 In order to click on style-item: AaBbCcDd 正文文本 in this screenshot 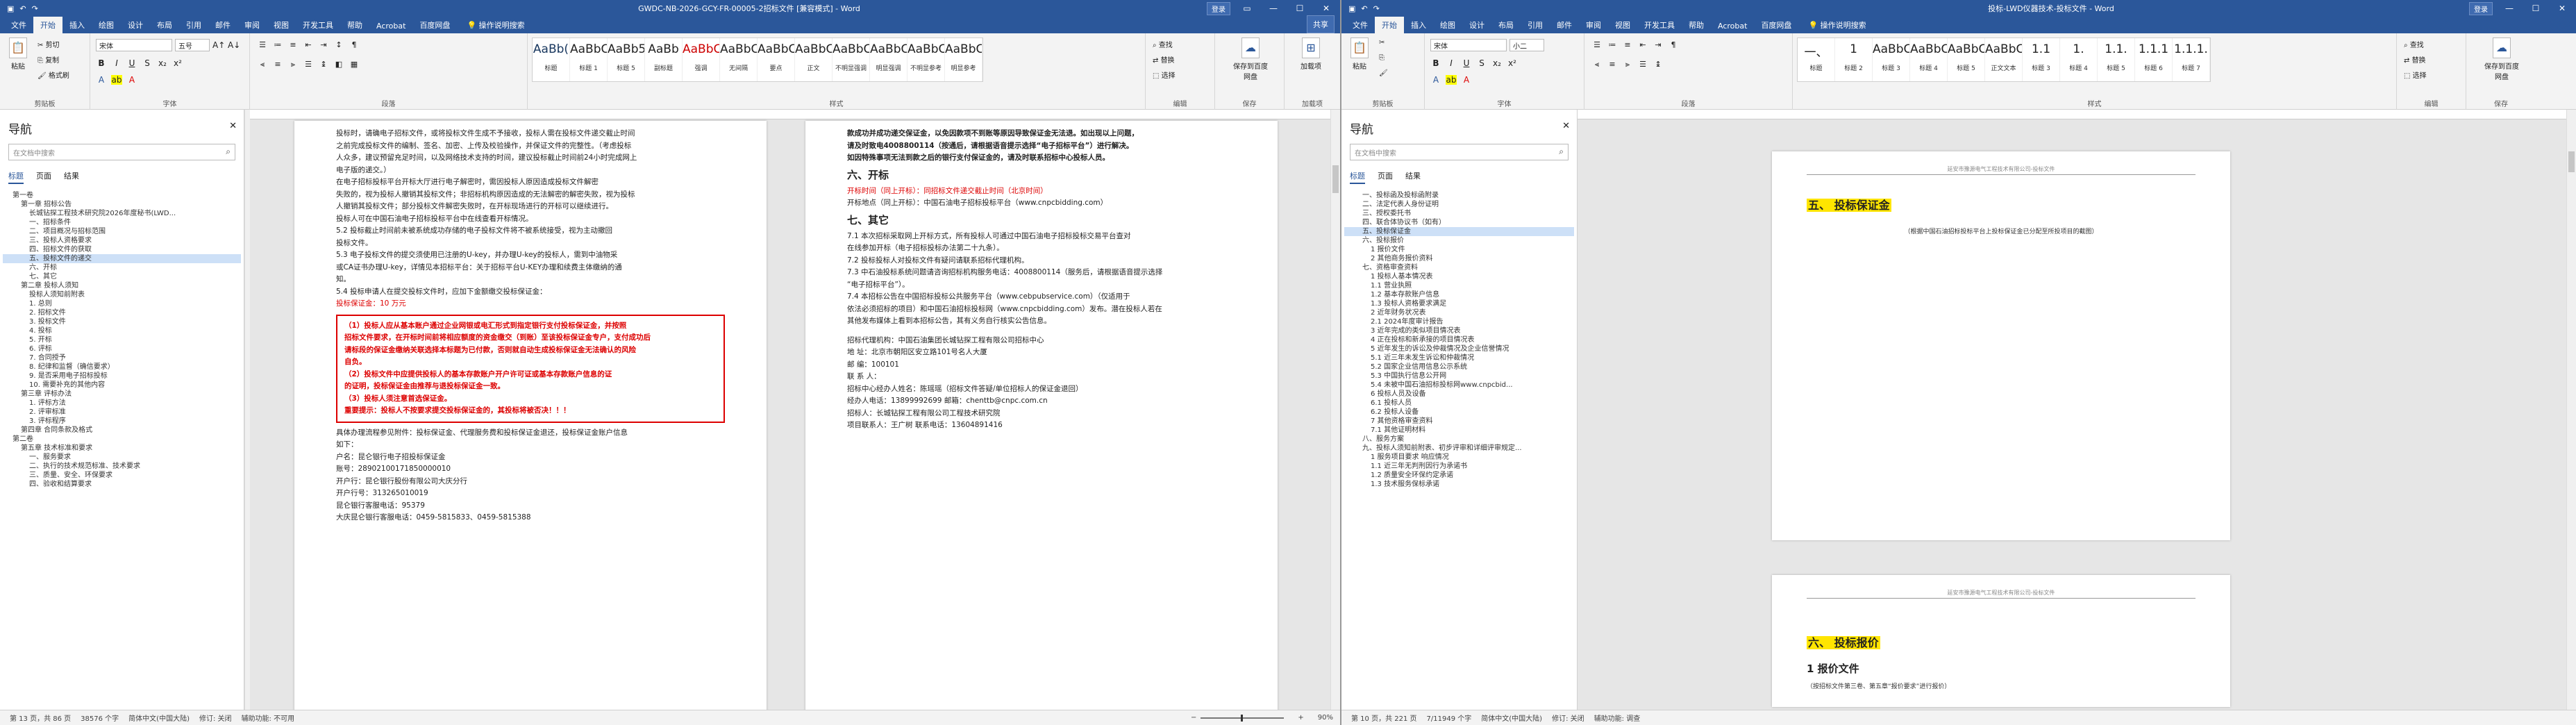, I will do `click(2004, 59)`.